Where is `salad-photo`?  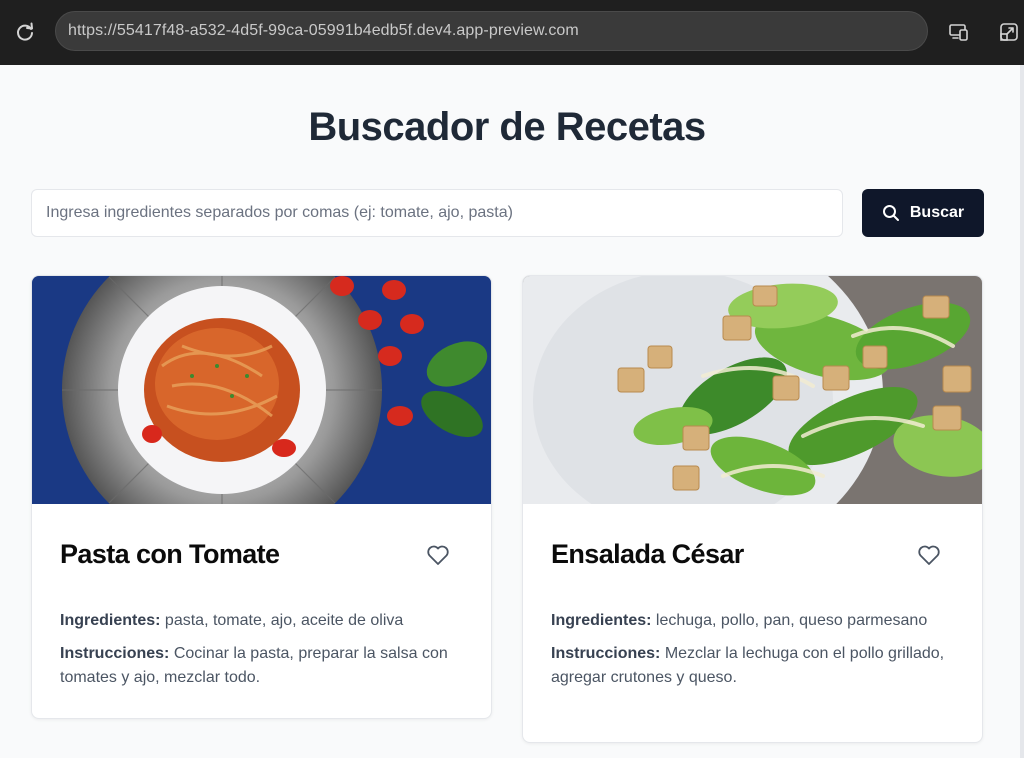
salad-photo is located at coordinates (752, 390).